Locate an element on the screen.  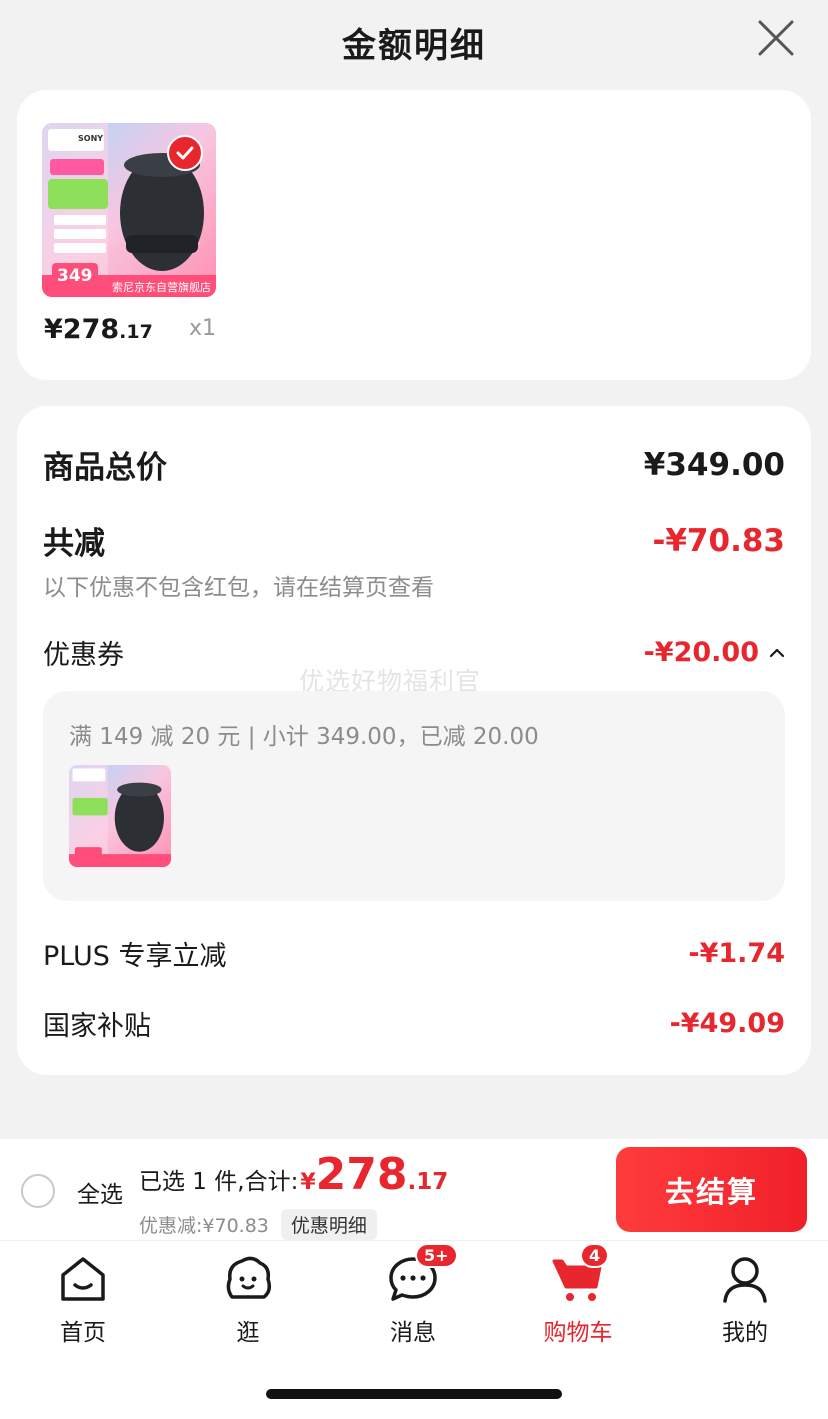
total-amount-decimal: .17 is located at coordinates (428, 1182).